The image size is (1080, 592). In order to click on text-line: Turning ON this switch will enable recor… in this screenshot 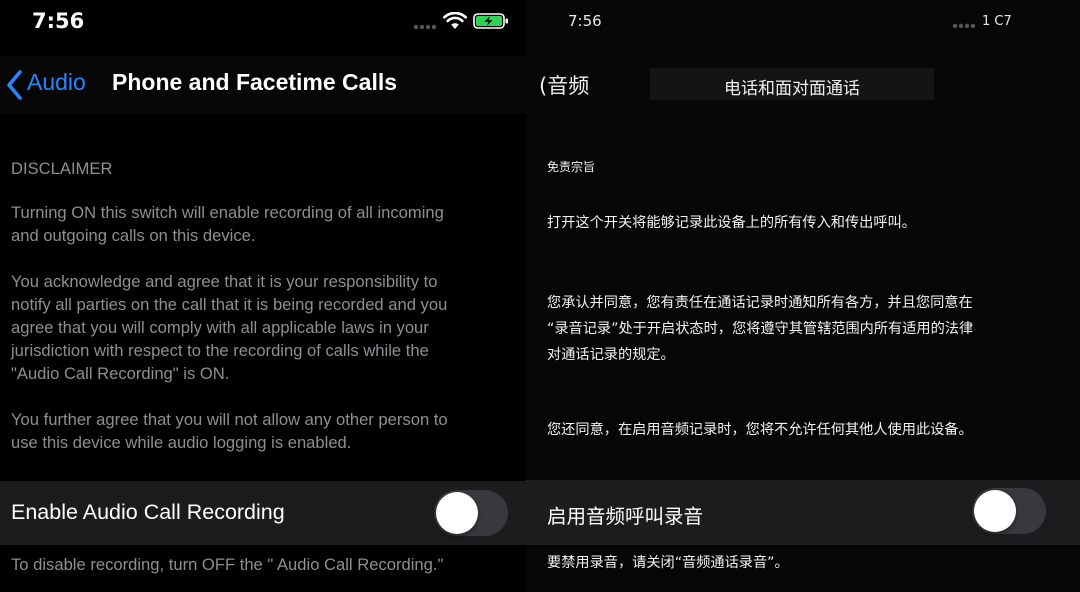, I will do `click(227, 212)`.